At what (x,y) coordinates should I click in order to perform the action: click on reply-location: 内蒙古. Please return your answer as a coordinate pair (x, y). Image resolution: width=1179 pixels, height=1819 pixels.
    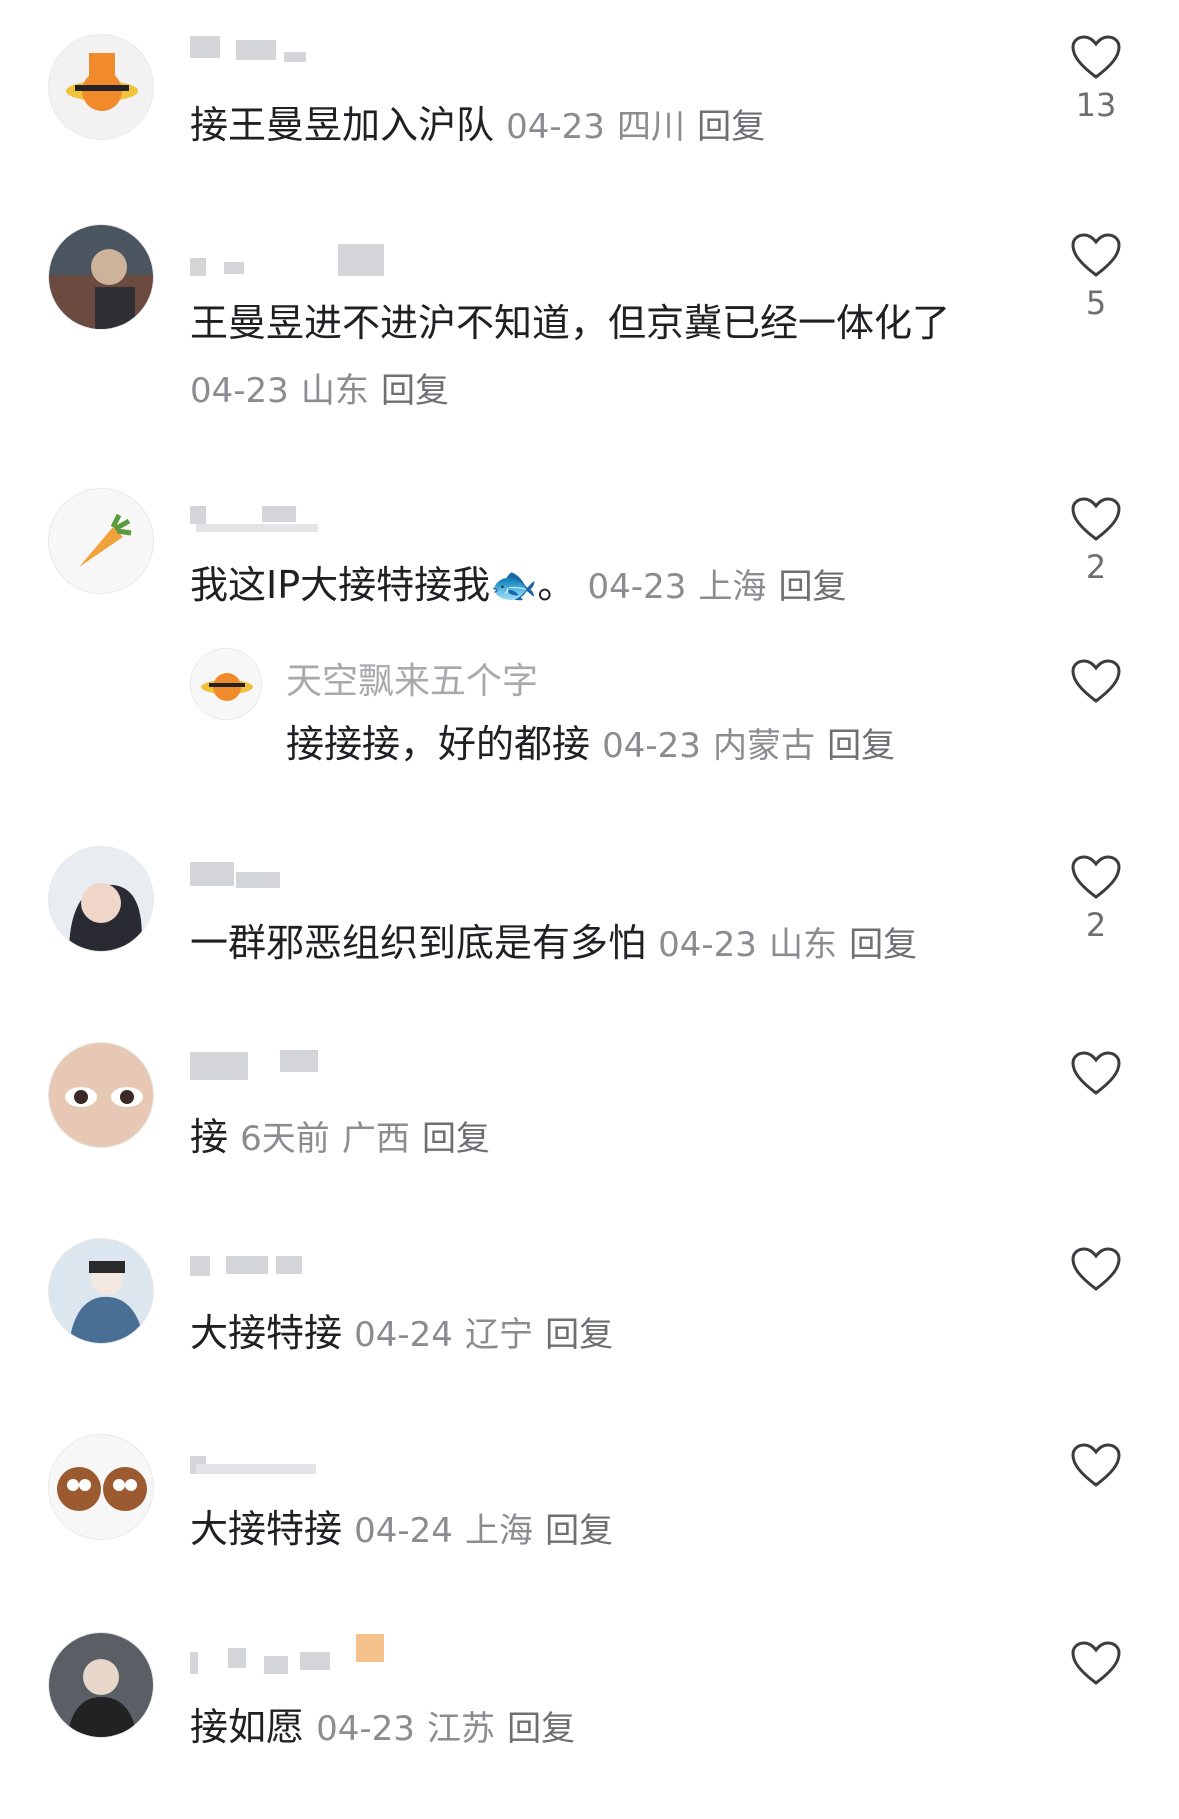
    Looking at the image, I should click on (764, 746).